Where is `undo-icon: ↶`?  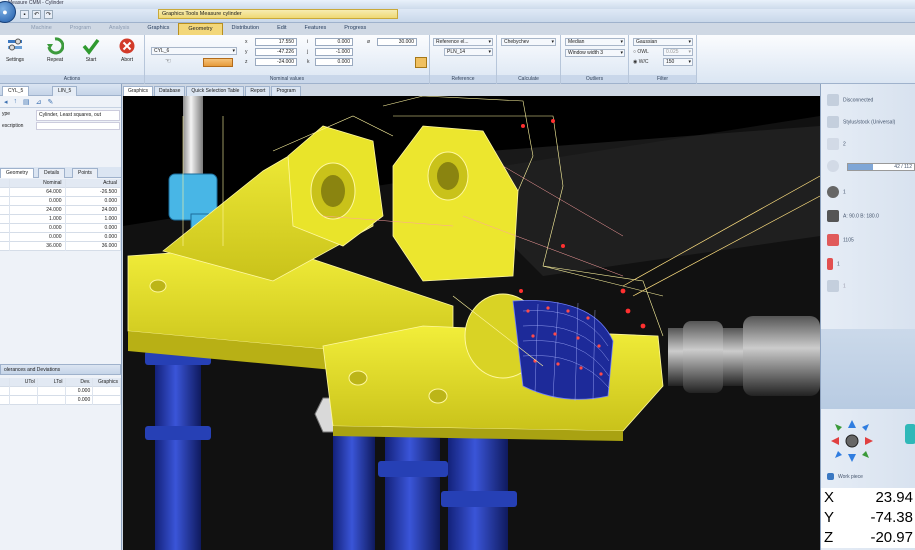 undo-icon: ↶ is located at coordinates (36, 14).